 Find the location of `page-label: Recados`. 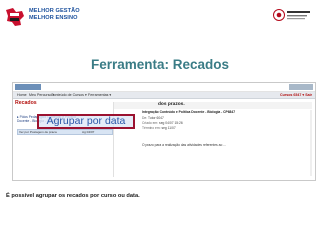

page-label: Recados is located at coordinates (26, 103).